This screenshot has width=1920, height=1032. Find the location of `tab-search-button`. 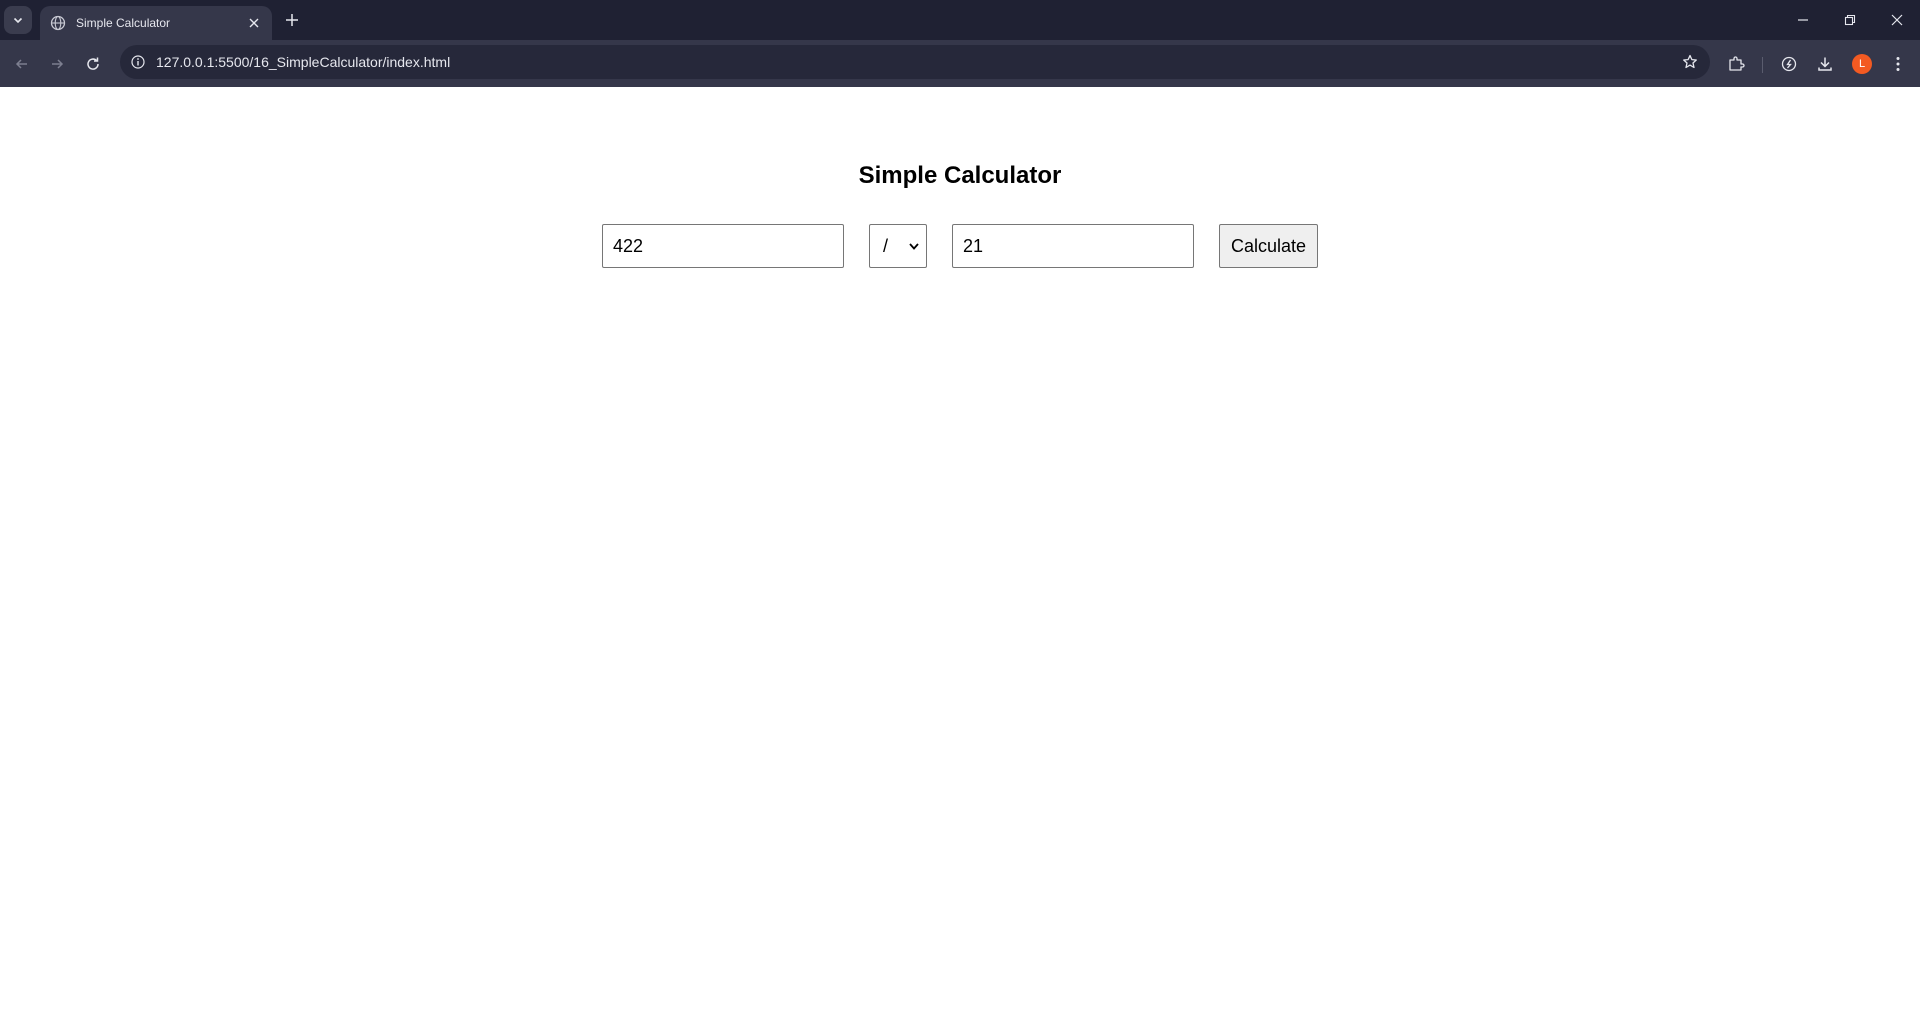

tab-search-button is located at coordinates (18, 20).